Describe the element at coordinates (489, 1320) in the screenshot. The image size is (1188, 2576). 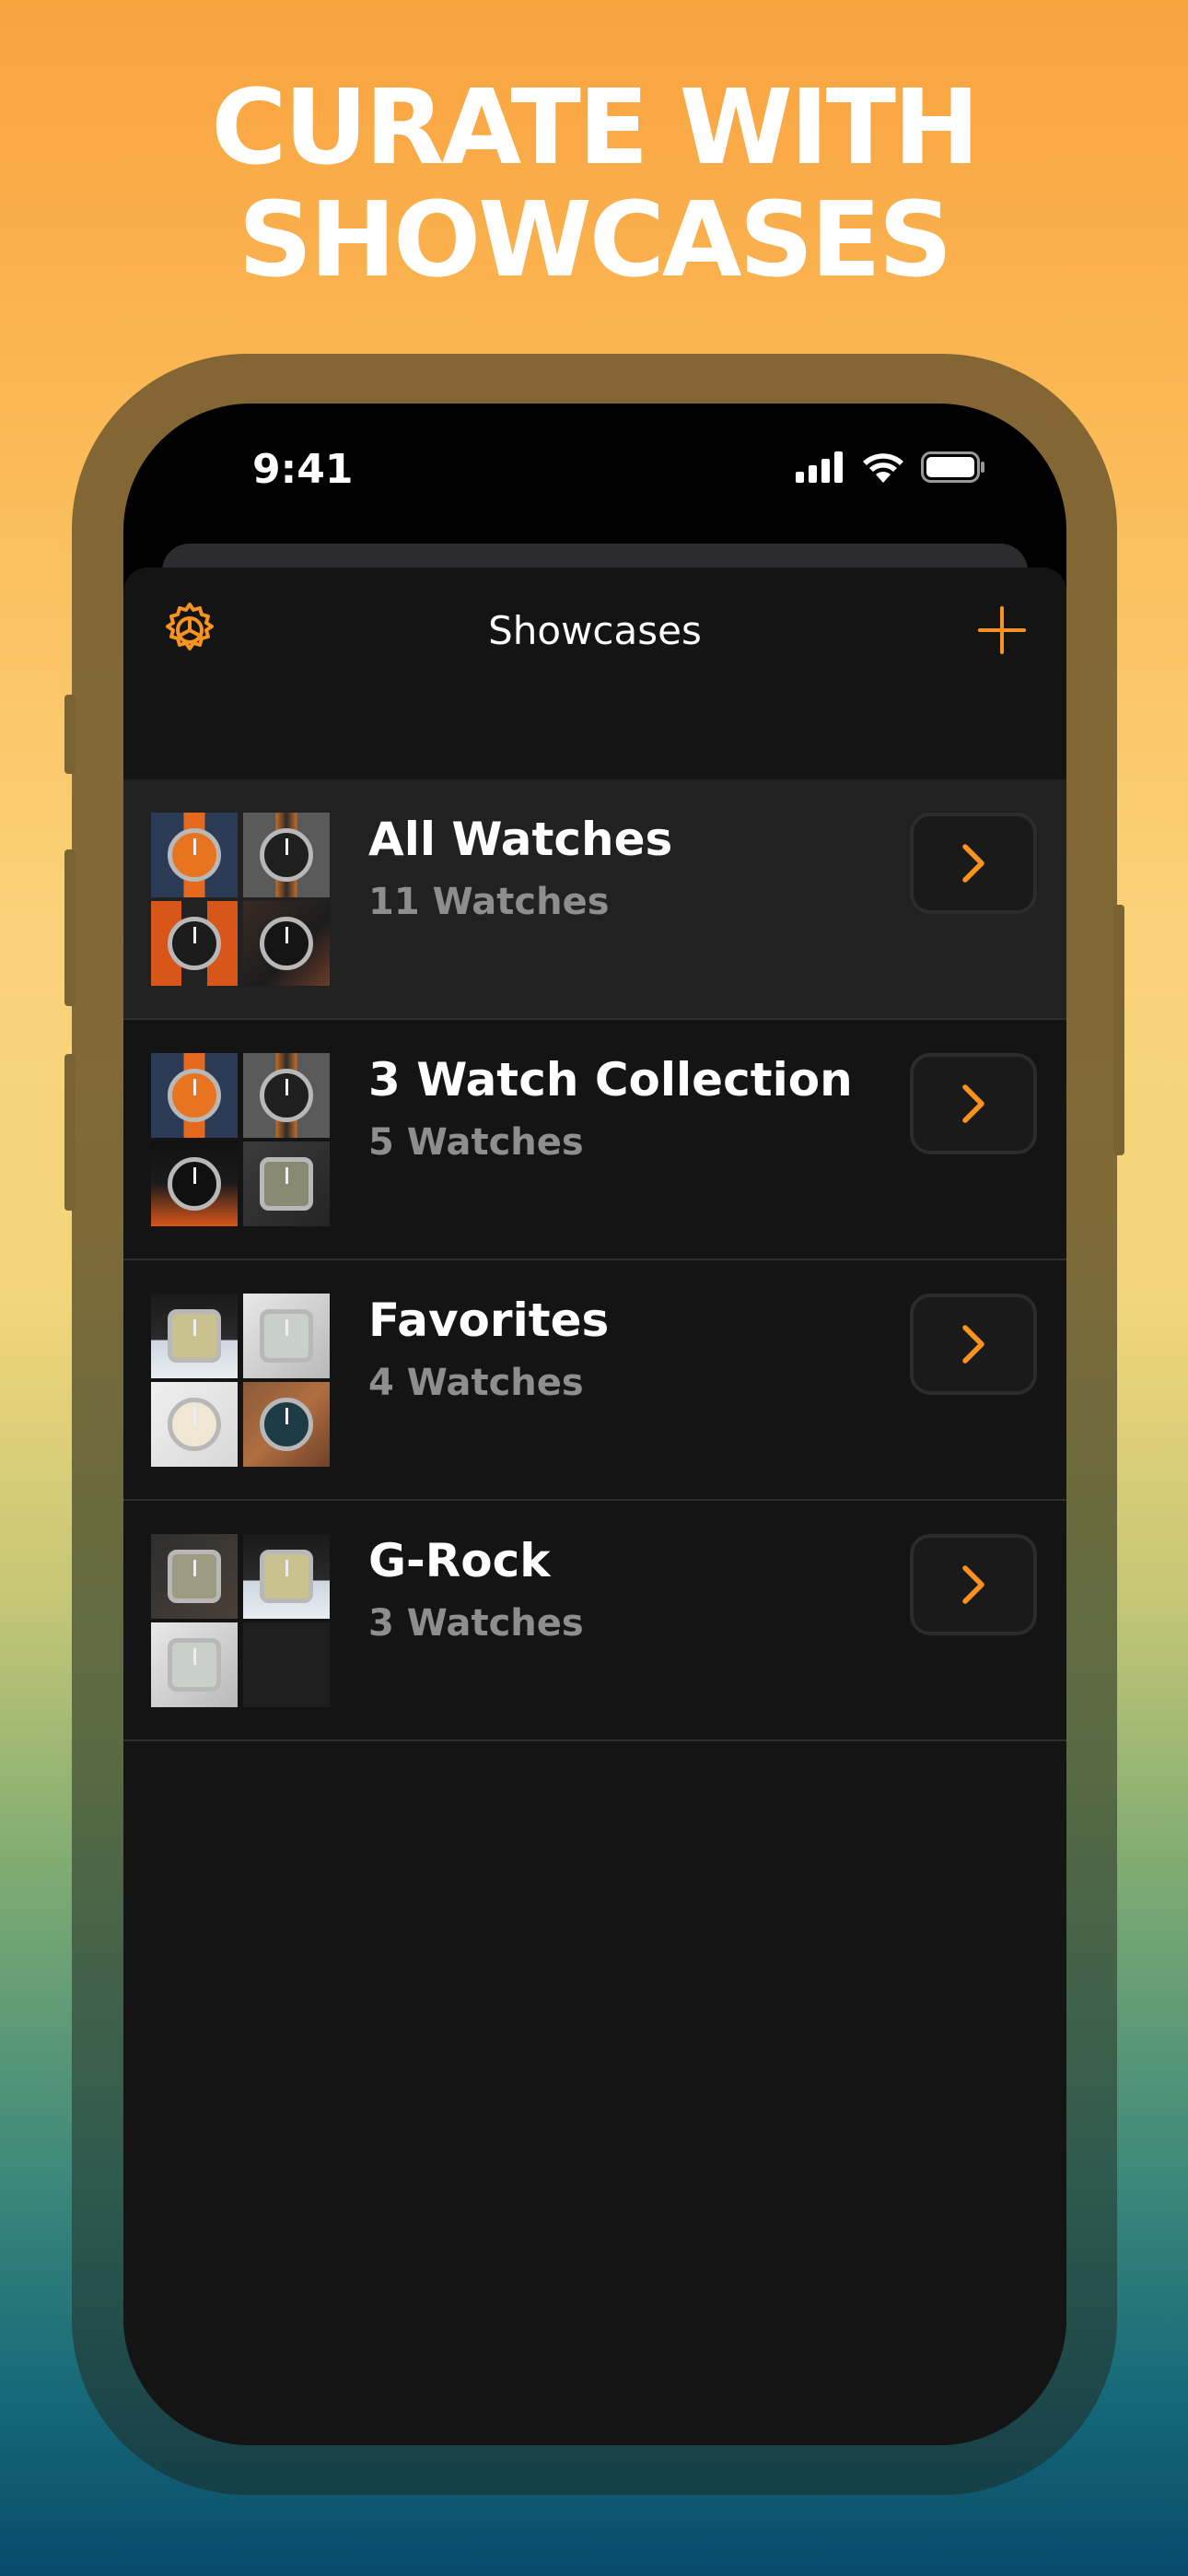
I see `showcase-title: Favorites` at that location.